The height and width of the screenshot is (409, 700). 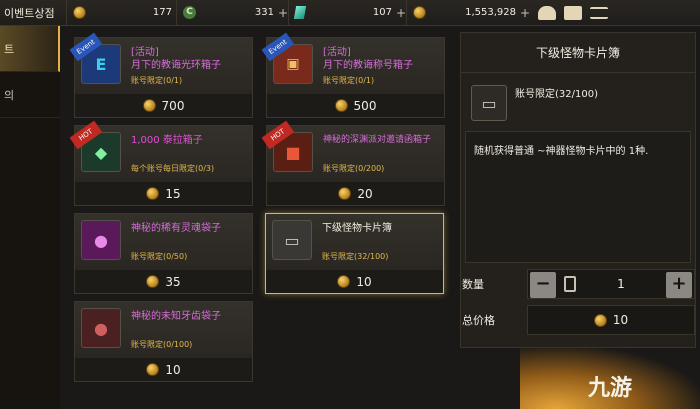 What do you see at coordinates (679, 285) in the screenshot?
I see `quantity-plus-button: +` at bounding box center [679, 285].